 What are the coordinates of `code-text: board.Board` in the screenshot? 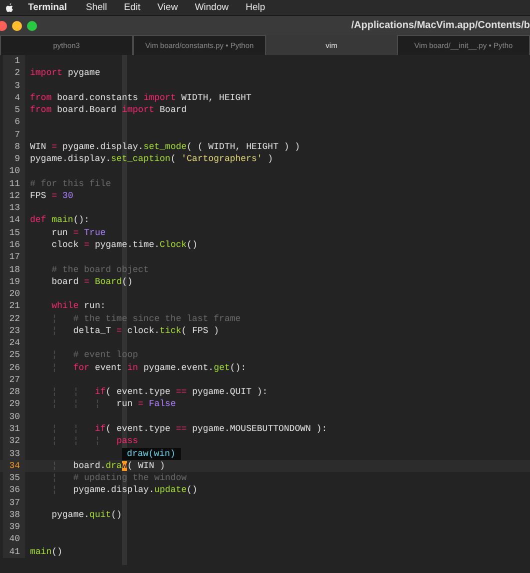 It's located at (86, 110).